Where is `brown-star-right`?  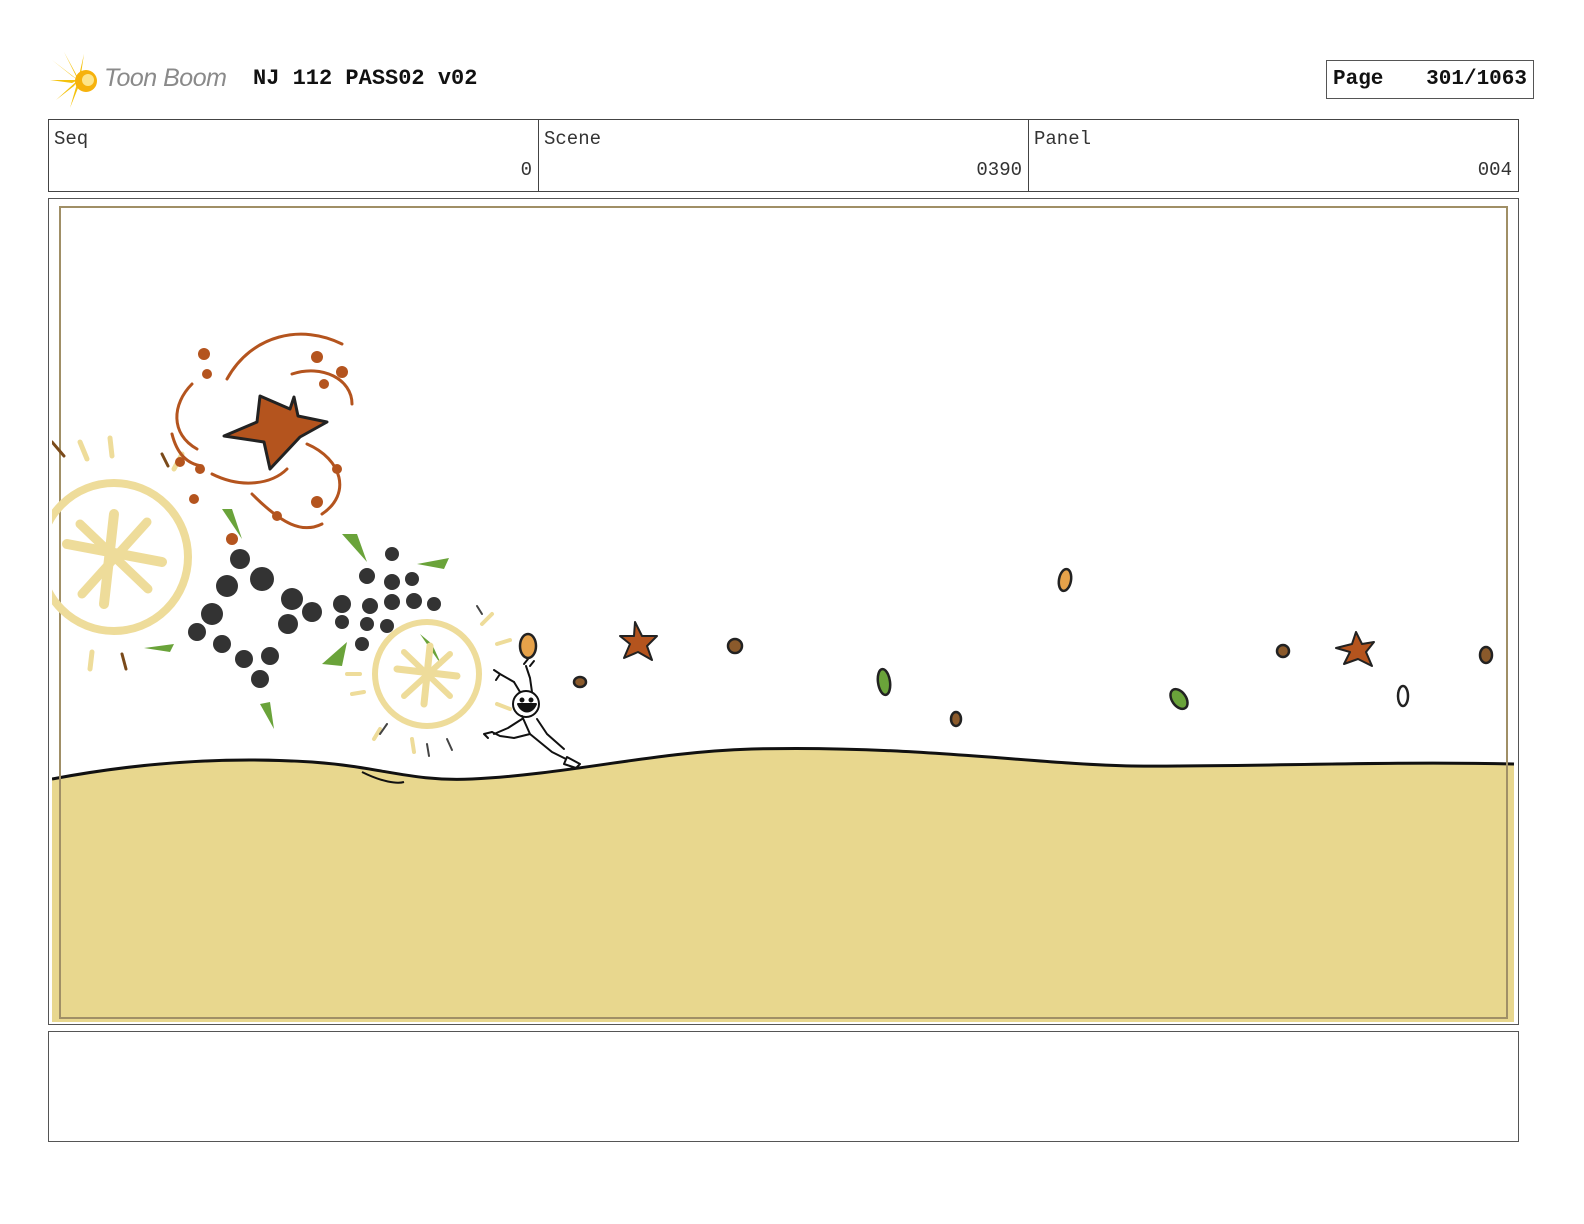 brown-star-right is located at coordinates (1355, 649).